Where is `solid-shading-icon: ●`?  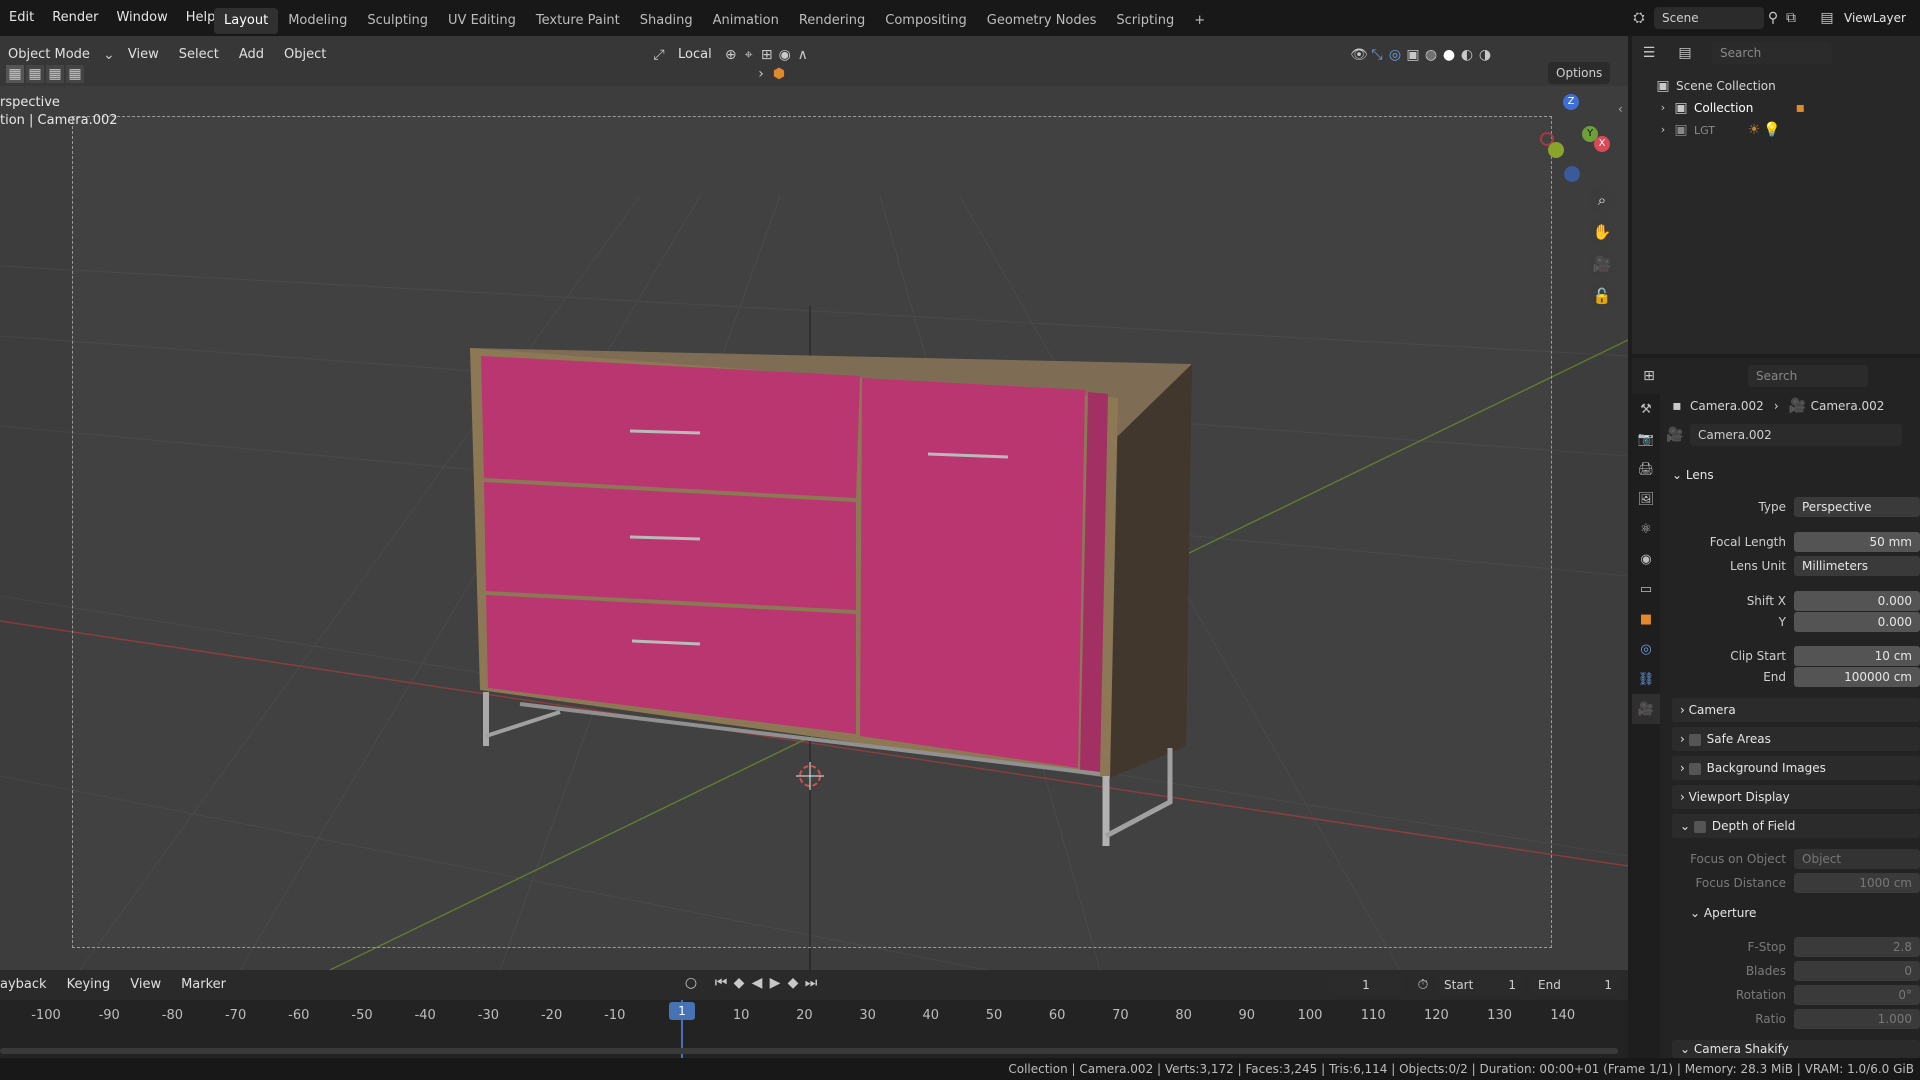
solid-shading-icon: ● is located at coordinates (1449, 55).